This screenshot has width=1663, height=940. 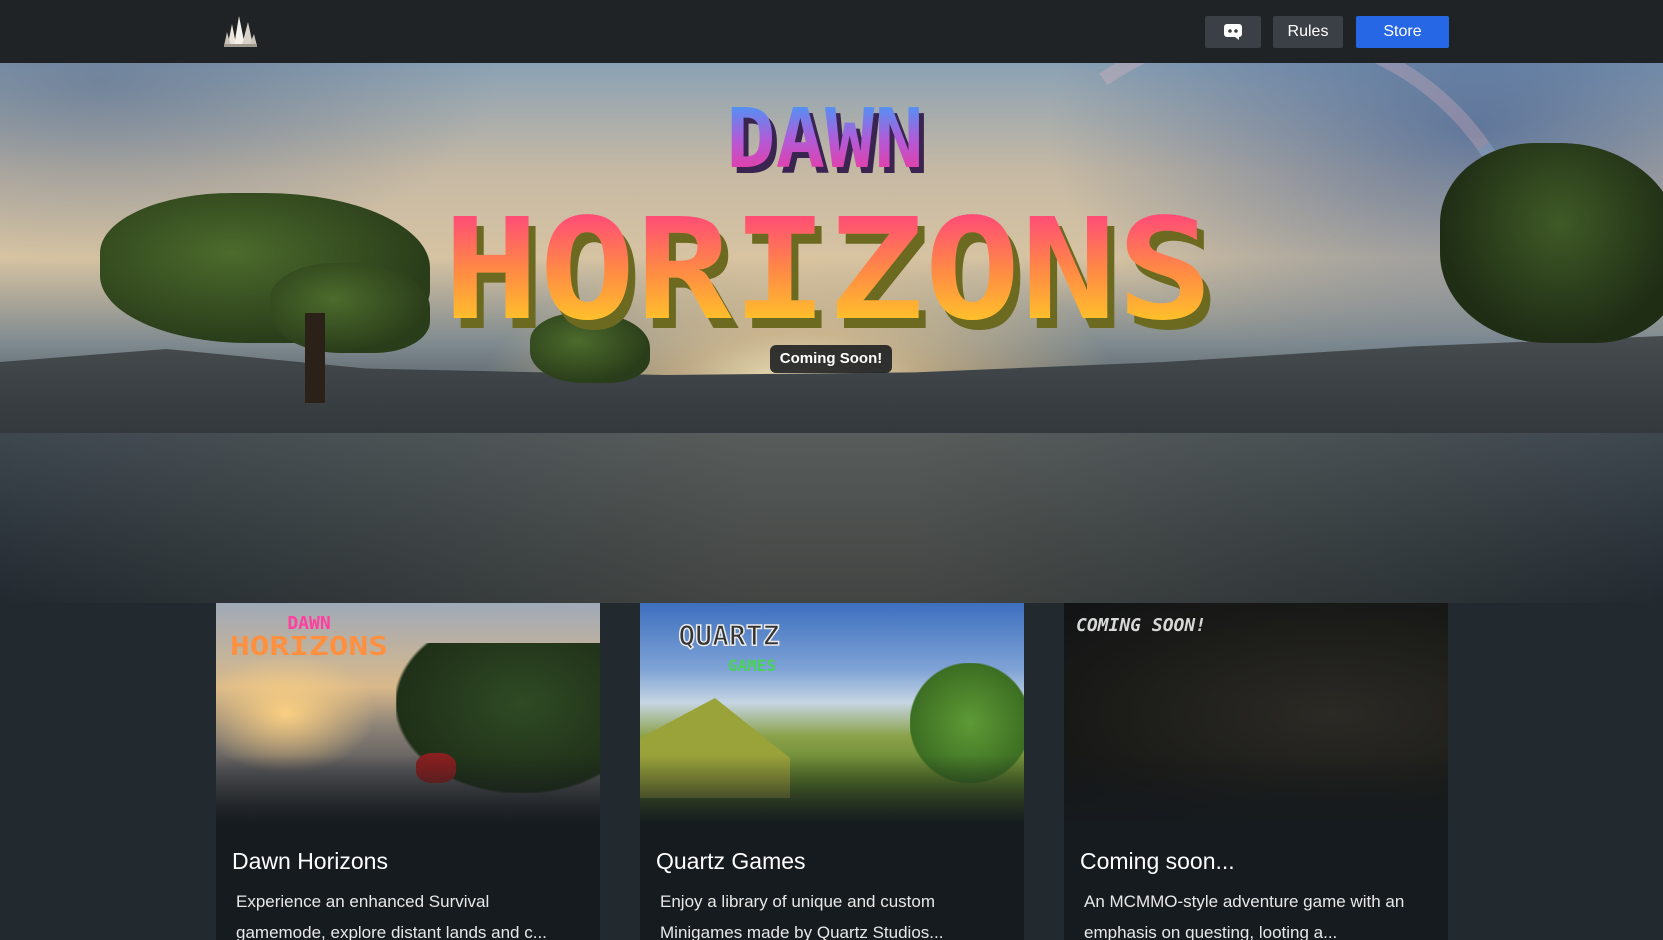 I want to click on card-image: DAWN HORIZONS, so click(x=408, y=714).